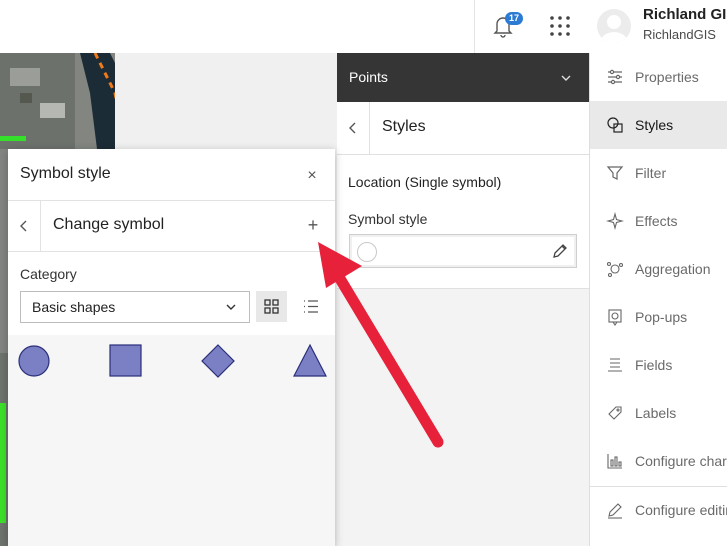  Describe the element at coordinates (109, 224) in the screenshot. I see `change-symbol-title: Change symbol` at that location.